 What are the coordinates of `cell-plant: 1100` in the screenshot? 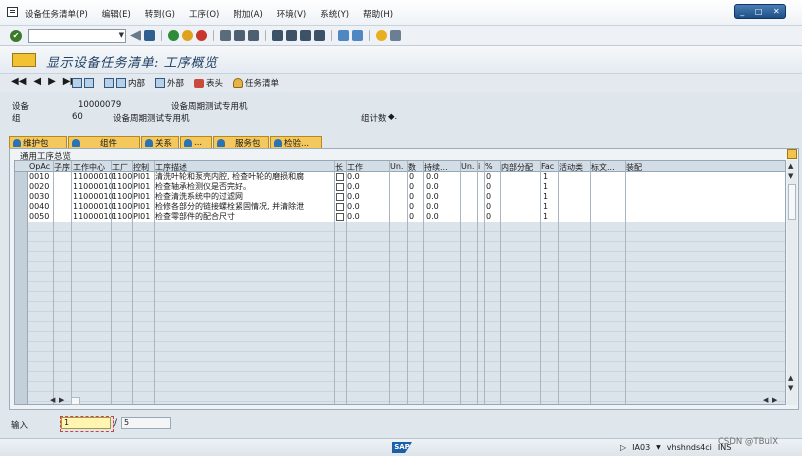 It's located at (122, 186).